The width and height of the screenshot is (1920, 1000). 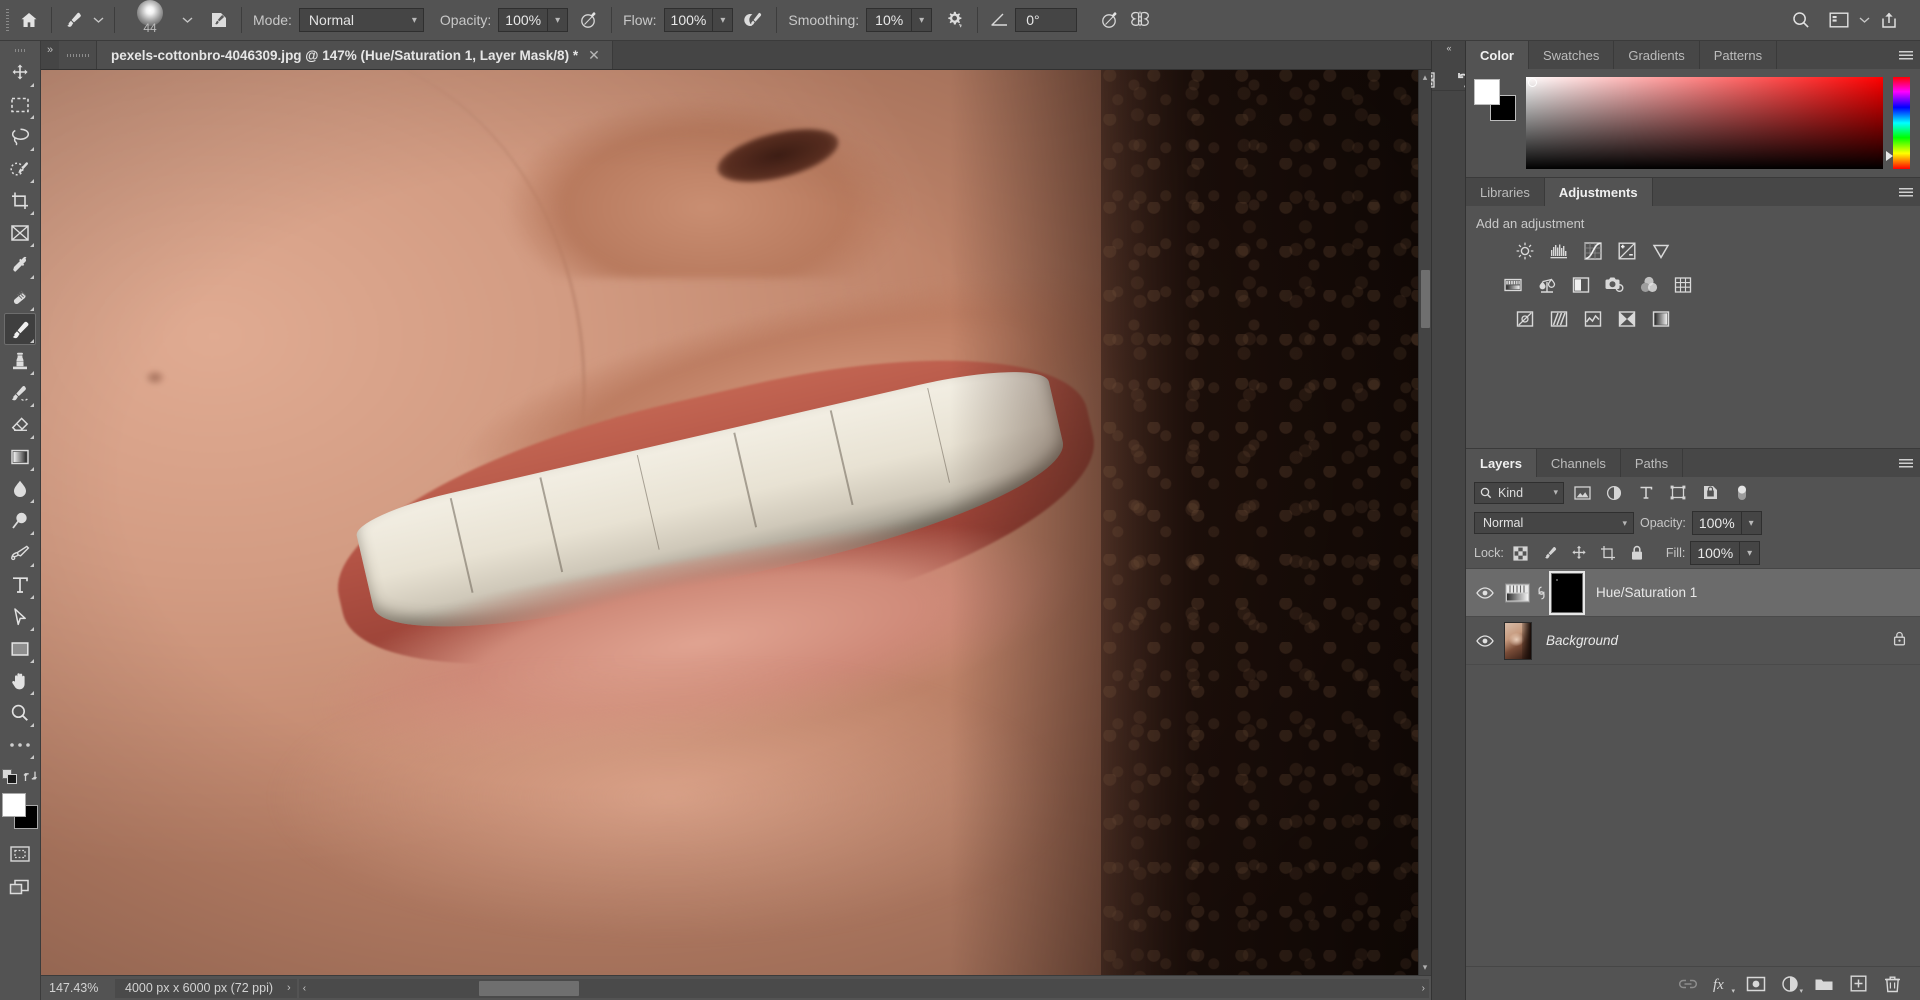 I want to click on sidebar-item-marquee-tool, so click(x=20, y=105).